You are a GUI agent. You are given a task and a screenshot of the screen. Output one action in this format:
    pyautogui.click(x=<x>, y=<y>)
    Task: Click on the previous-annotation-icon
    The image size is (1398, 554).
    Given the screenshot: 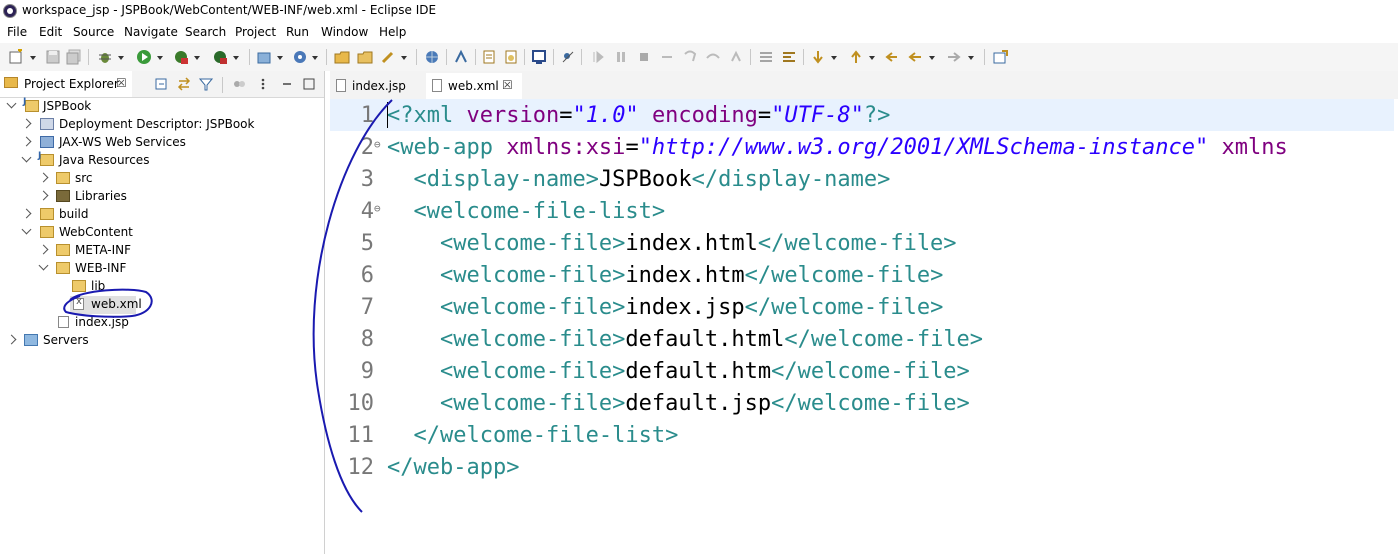 What is the action you would take?
    pyautogui.click(x=856, y=57)
    